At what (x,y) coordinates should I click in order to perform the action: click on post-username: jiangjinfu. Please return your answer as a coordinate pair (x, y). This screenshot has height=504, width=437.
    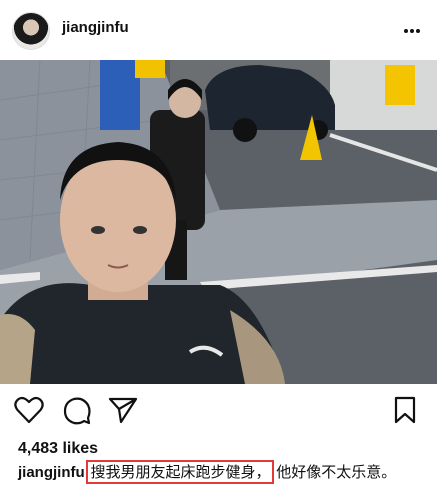
    Looking at the image, I should click on (95, 27).